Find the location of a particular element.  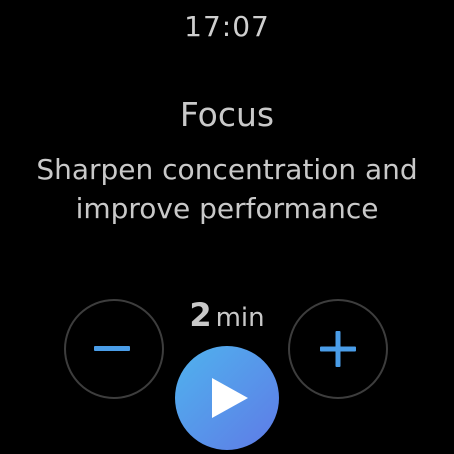

decrease-duration-button is located at coordinates (114, 349).